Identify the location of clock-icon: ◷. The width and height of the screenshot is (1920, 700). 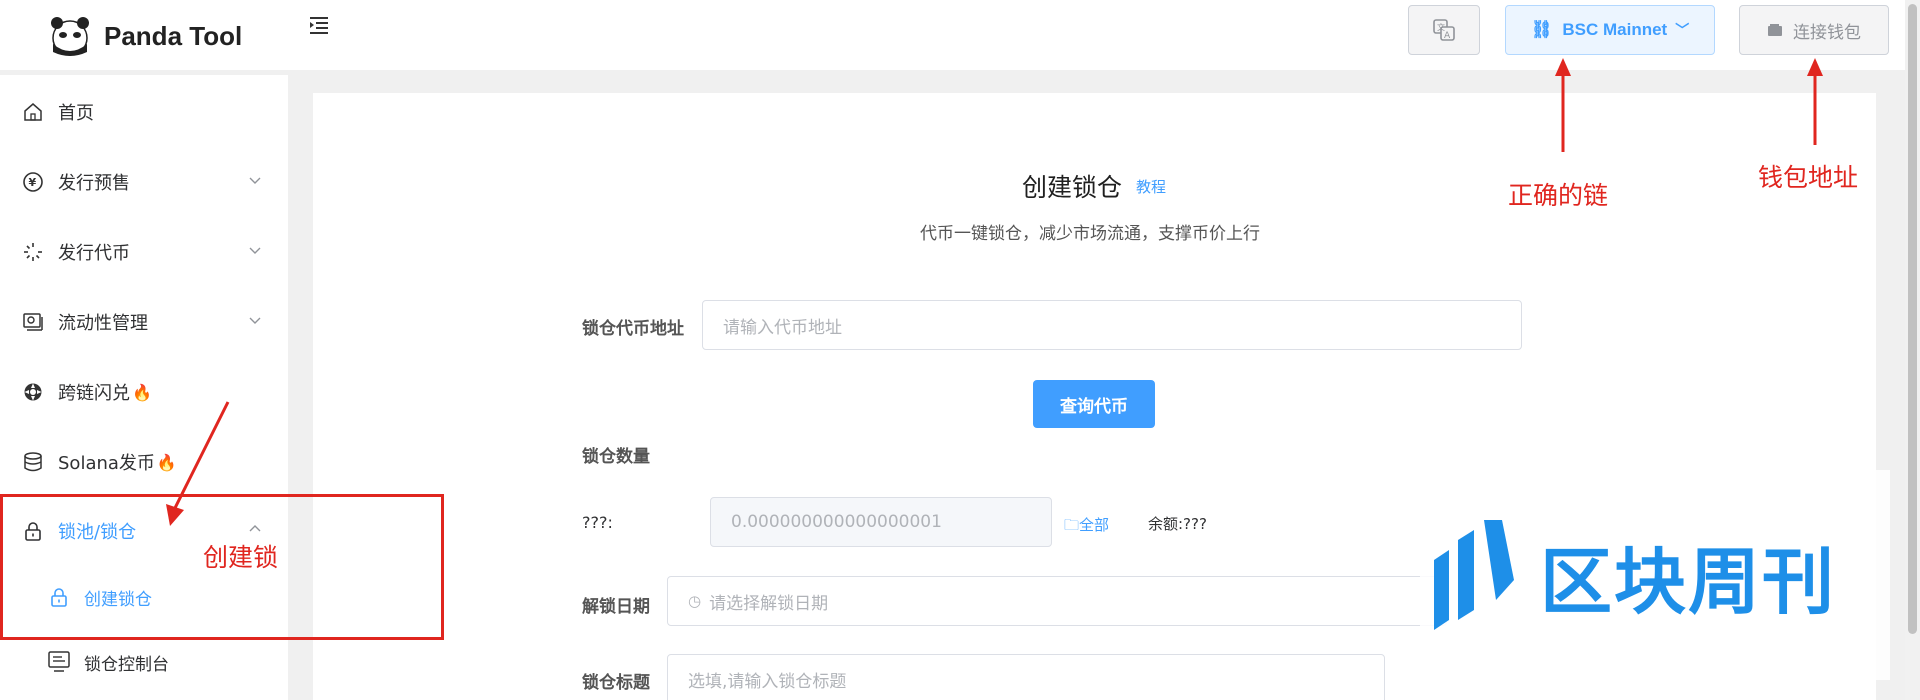
(695, 601).